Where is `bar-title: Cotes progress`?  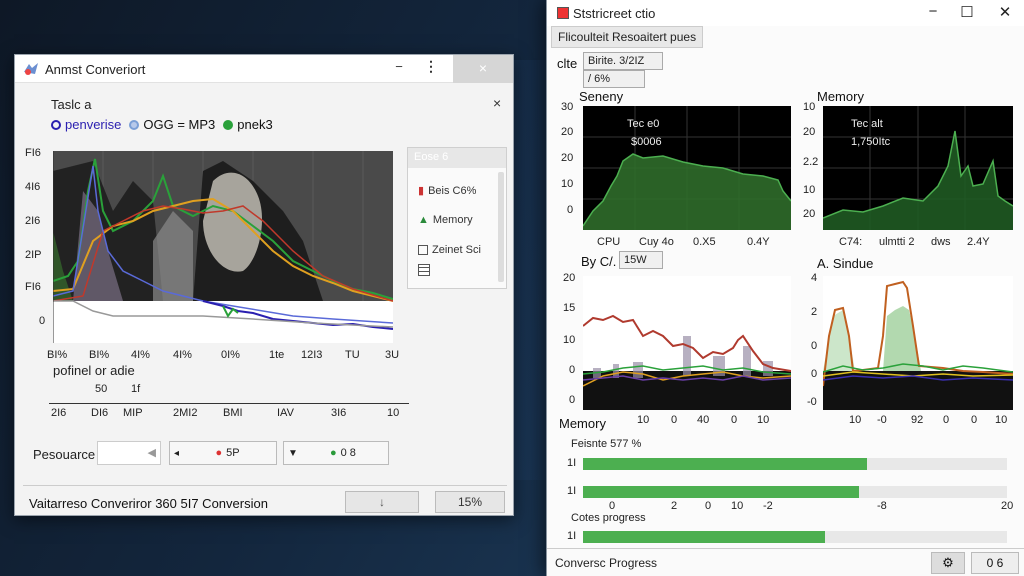 bar-title: Cotes progress is located at coordinates (608, 518).